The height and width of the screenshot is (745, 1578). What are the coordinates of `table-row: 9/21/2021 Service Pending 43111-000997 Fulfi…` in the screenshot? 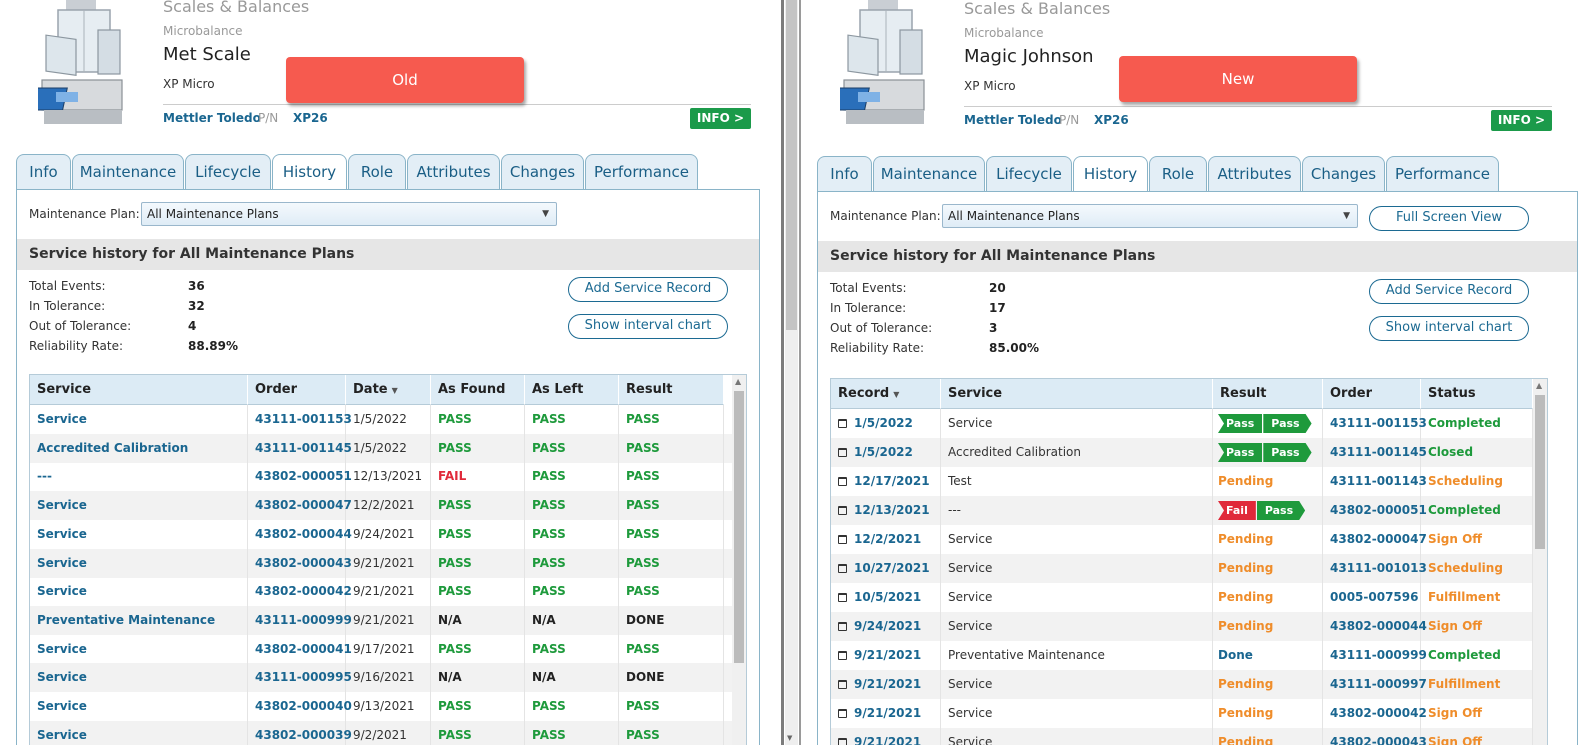 It's located at (1182, 684).